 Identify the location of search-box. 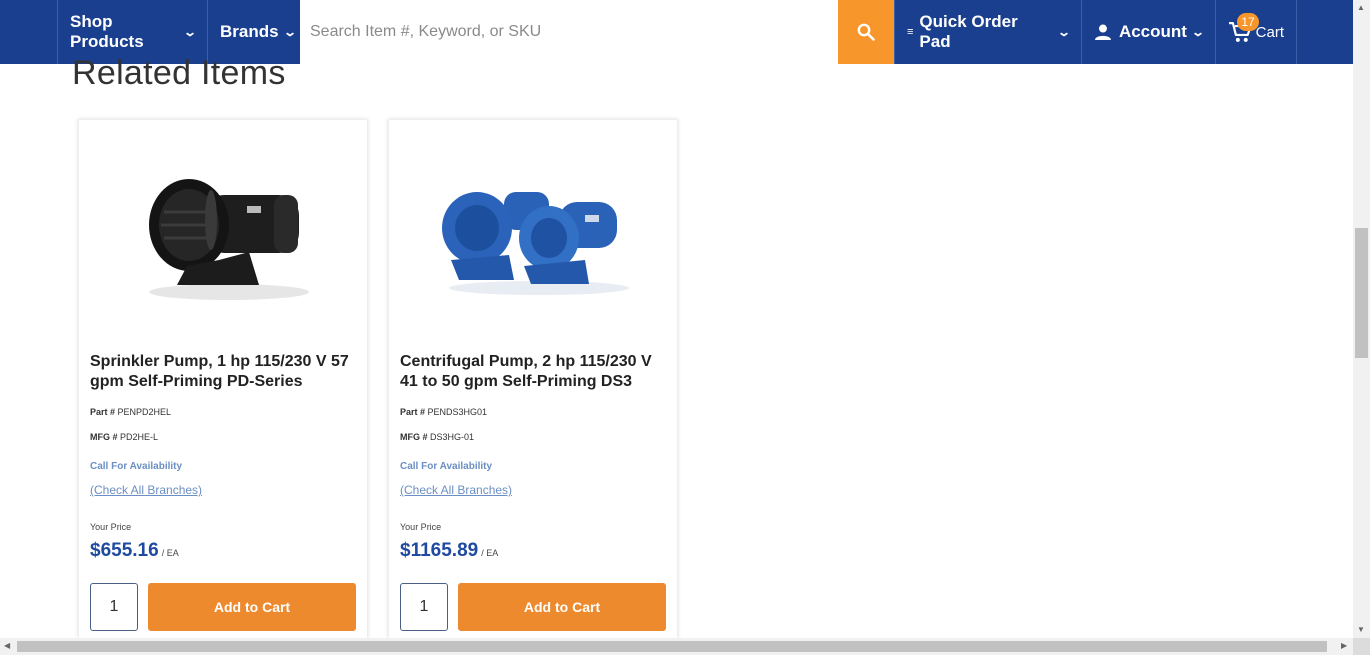
(569, 32).